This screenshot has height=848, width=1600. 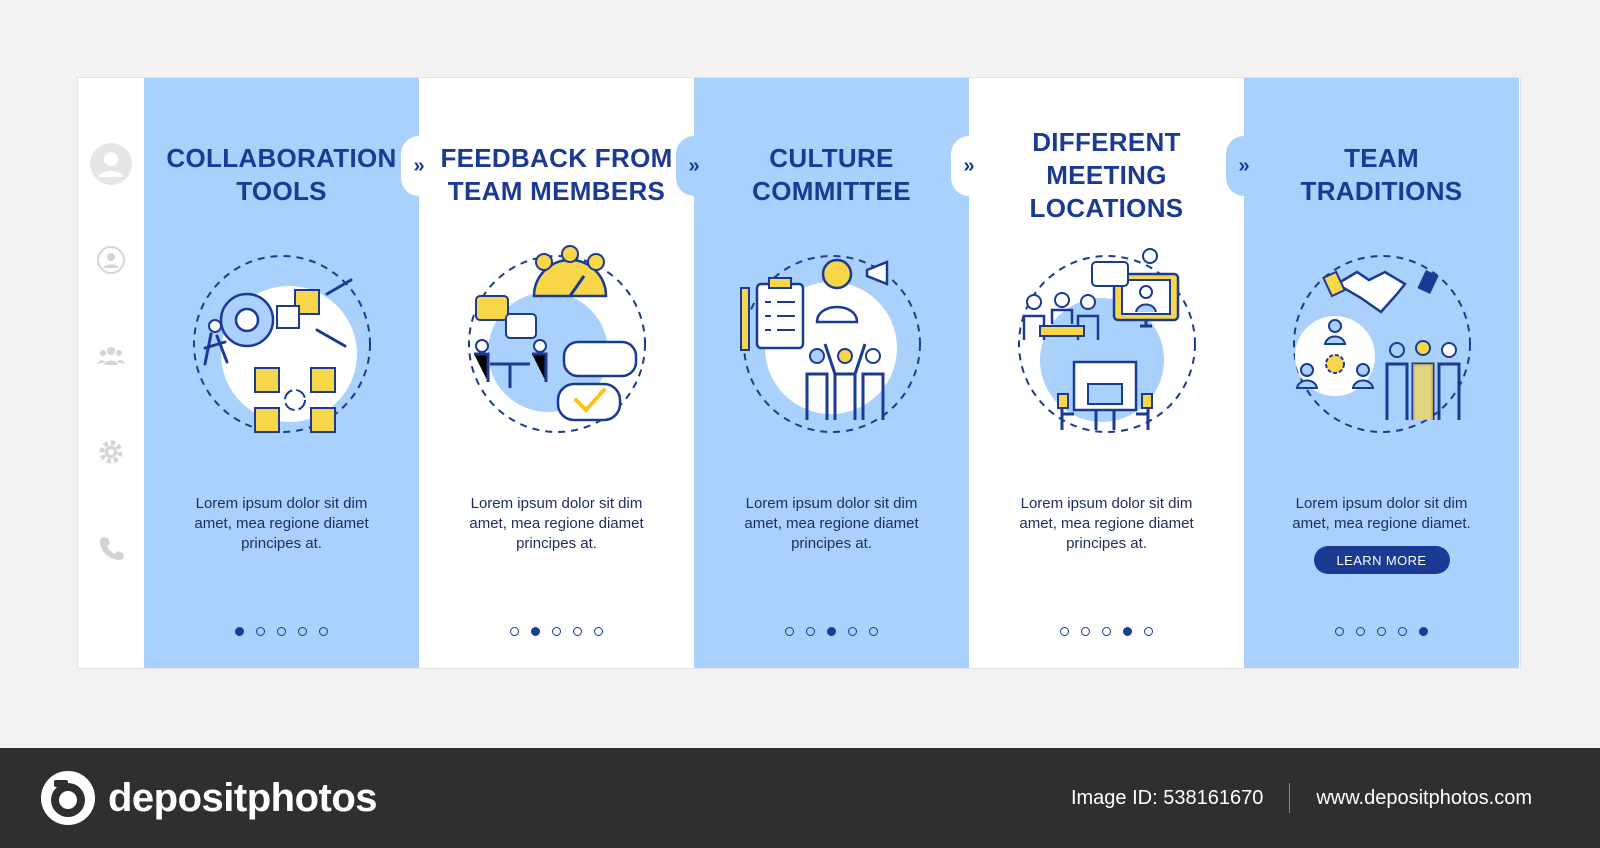 I want to click on user-circle-icon, so click(x=111, y=260).